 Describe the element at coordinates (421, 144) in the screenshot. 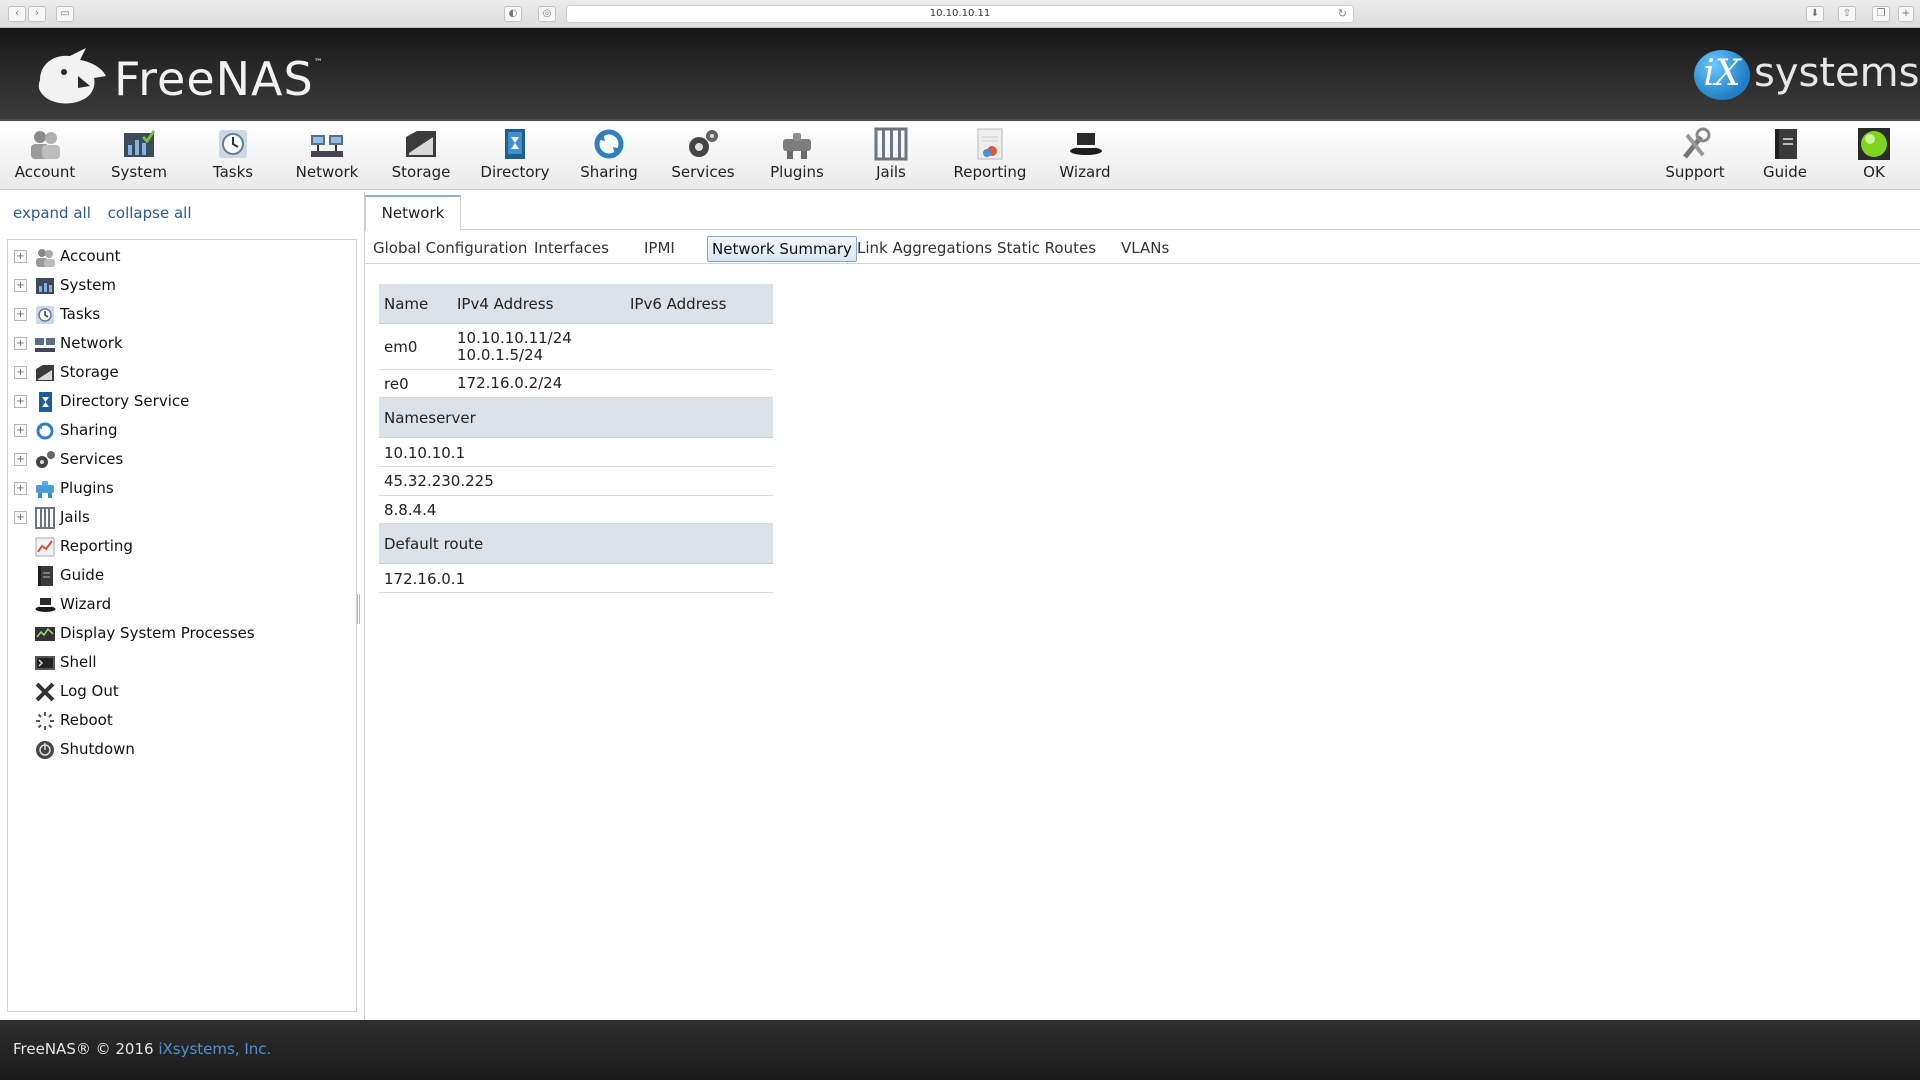

I see `storage-icon` at that location.